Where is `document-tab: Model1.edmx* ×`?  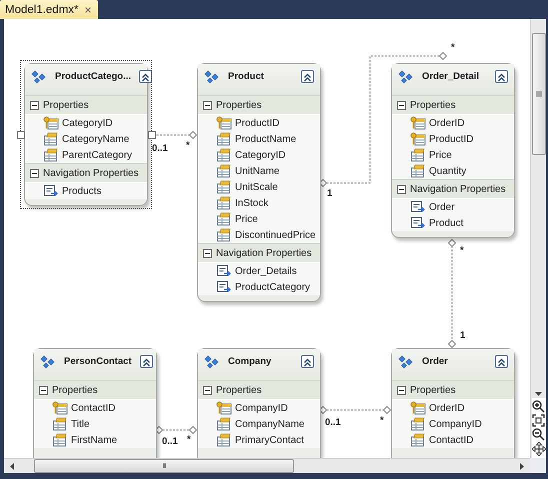 document-tab: Model1.edmx* × is located at coordinates (49, 9).